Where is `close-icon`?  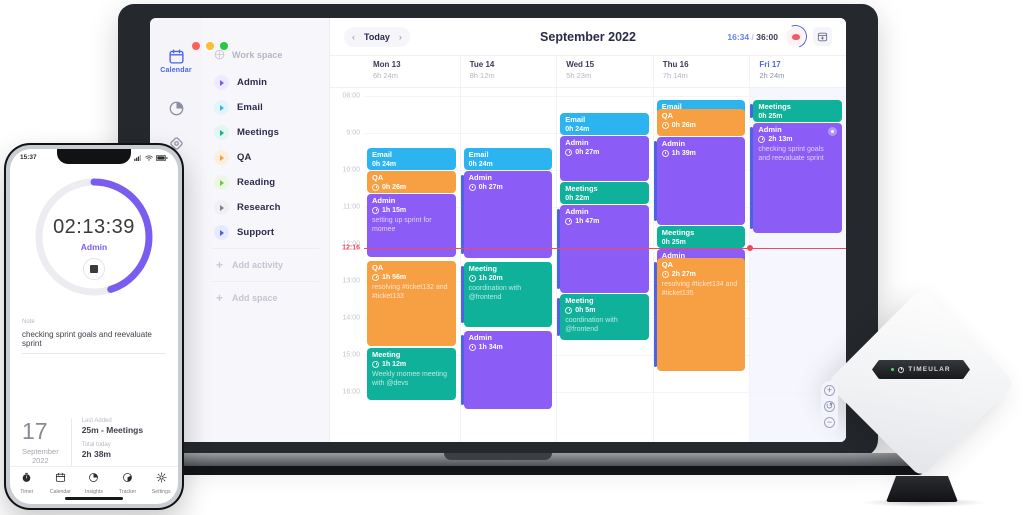 close-icon is located at coordinates (196, 46).